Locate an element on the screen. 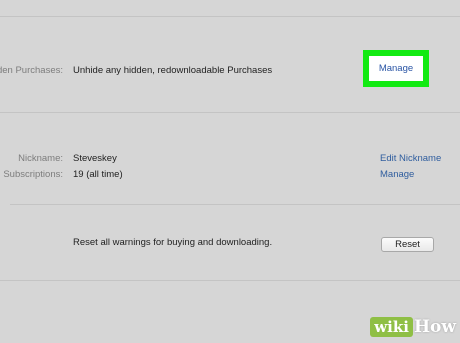 The image size is (460, 343). reset-button-label: Reset is located at coordinates (407, 244).